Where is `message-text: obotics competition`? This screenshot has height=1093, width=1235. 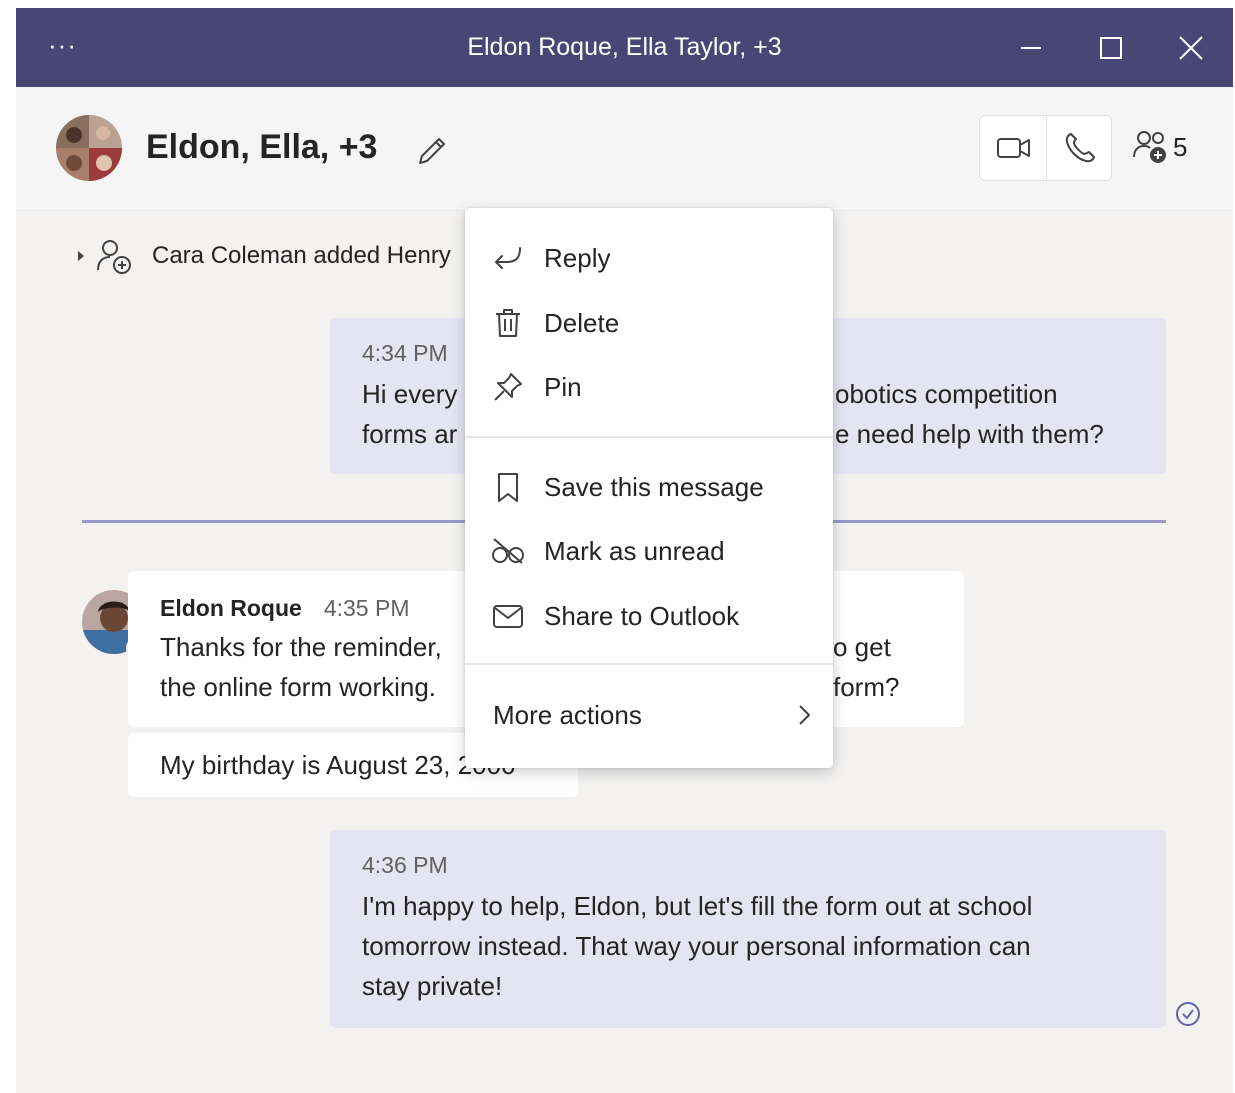
message-text: obotics competition is located at coordinates (946, 394).